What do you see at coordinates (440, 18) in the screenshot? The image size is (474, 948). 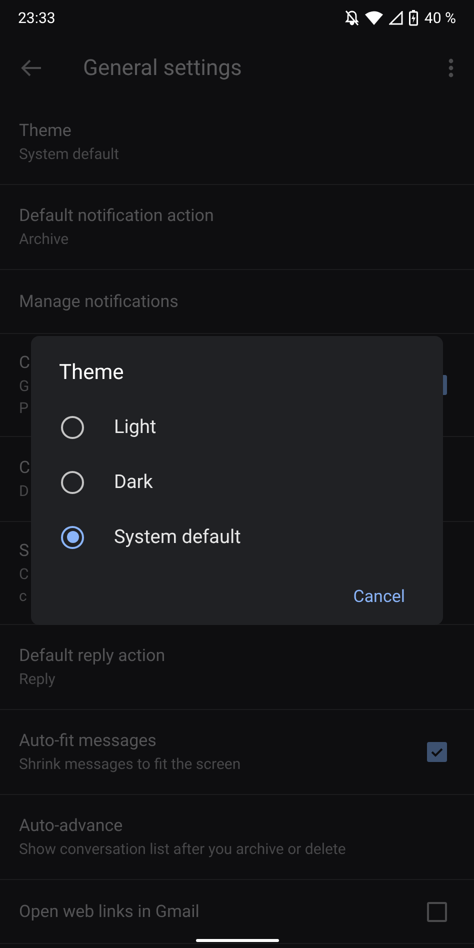 I see `battery-level: 40 %` at bounding box center [440, 18].